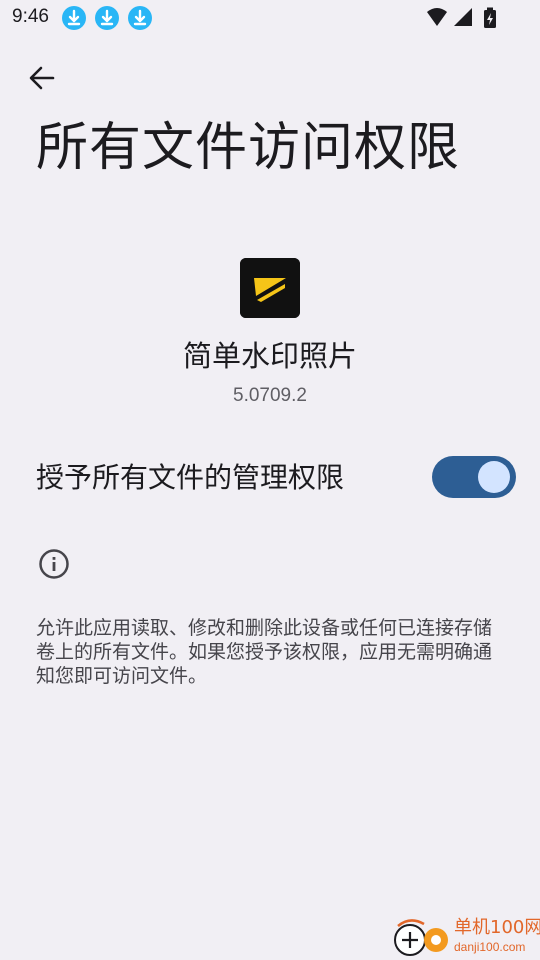 The width and height of the screenshot is (540, 960). I want to click on watermark-logo, so click(421, 937).